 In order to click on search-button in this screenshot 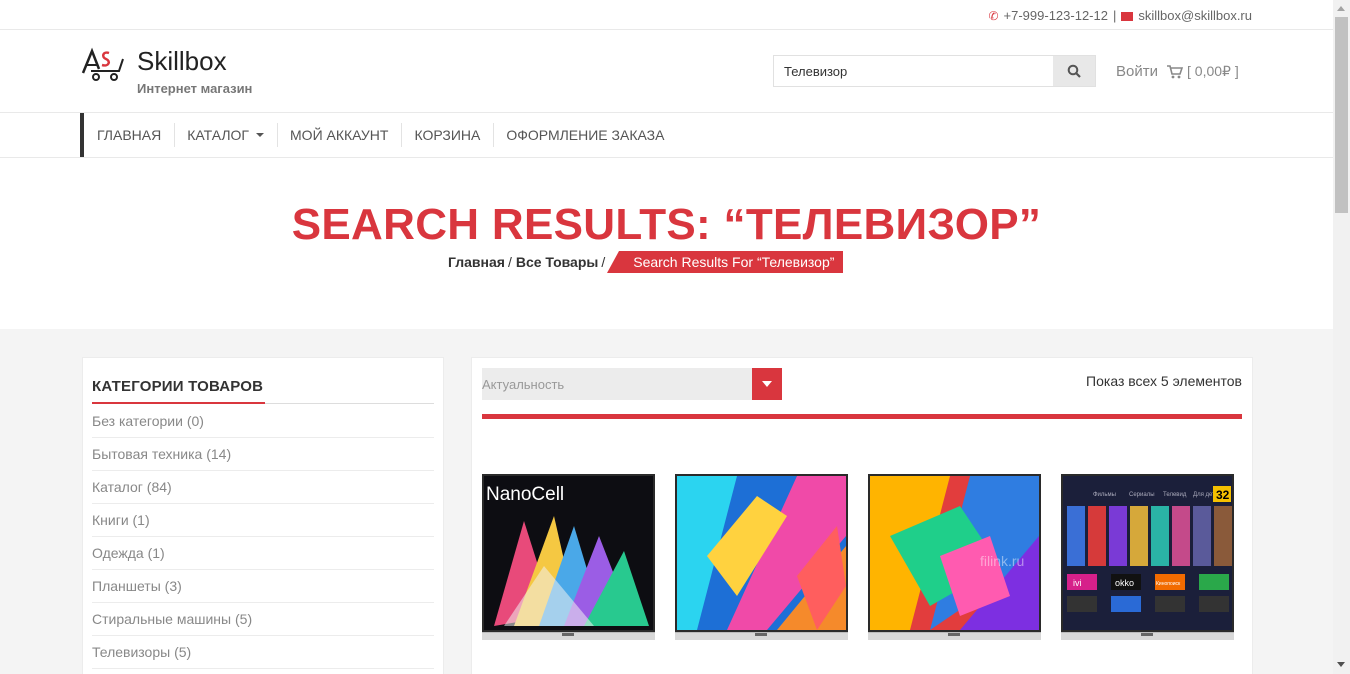, I will do `click(1074, 71)`.